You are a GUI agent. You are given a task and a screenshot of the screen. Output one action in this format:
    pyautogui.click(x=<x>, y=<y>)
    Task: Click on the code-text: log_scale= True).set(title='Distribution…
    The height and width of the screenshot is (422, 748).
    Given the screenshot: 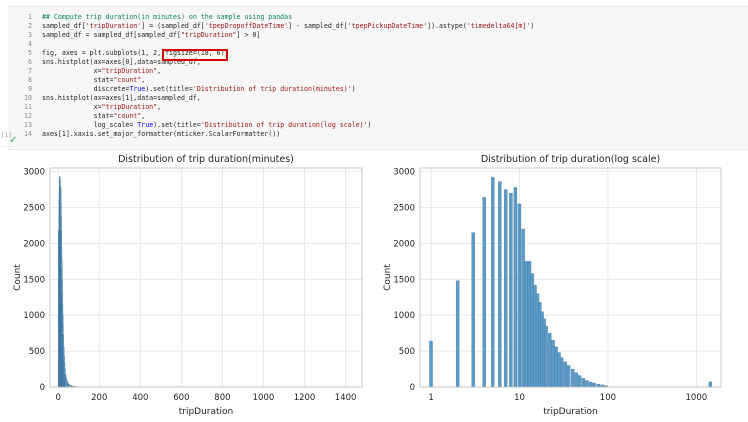 What is the action you would take?
    pyautogui.click(x=207, y=125)
    